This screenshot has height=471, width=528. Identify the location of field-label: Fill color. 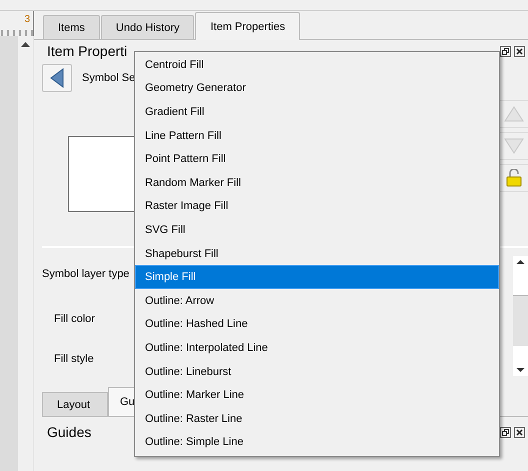
(74, 319).